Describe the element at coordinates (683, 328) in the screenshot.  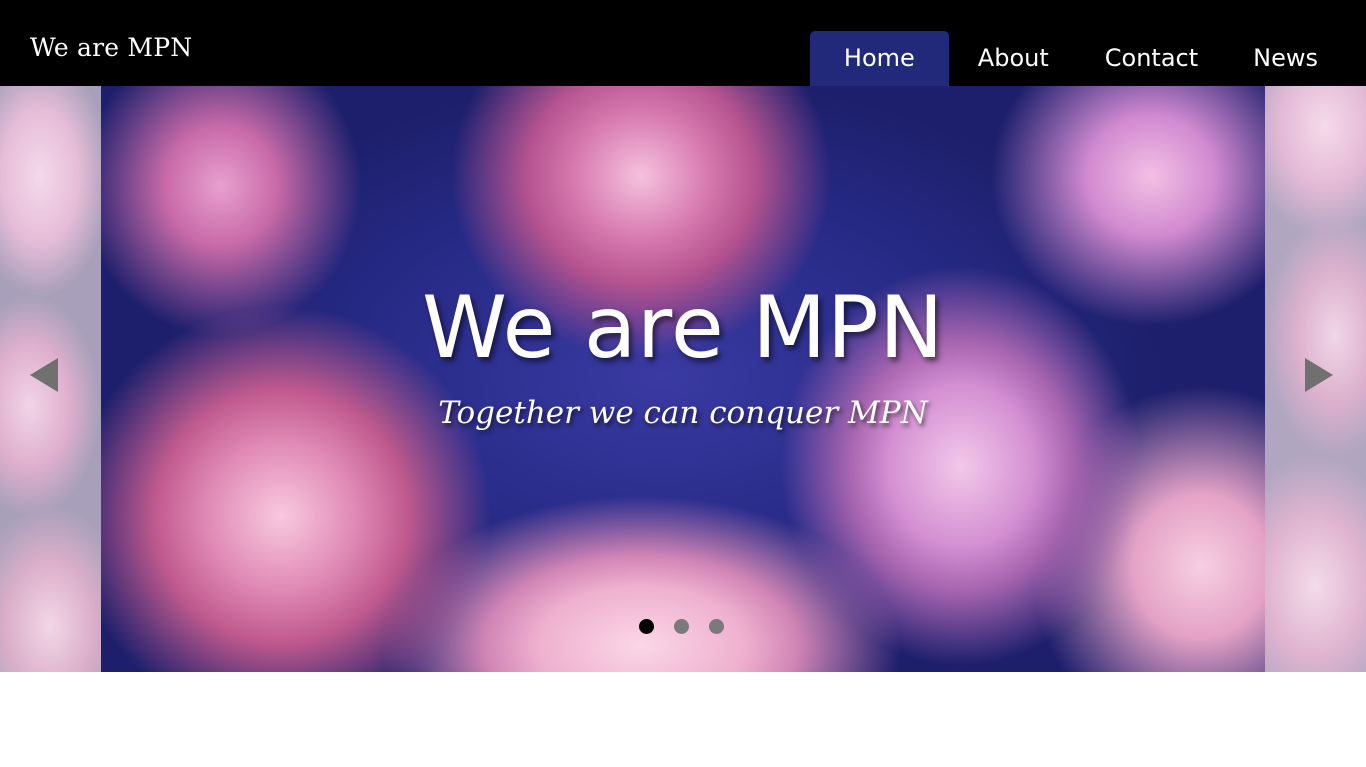
I see `hero-title: We are MPN` at that location.